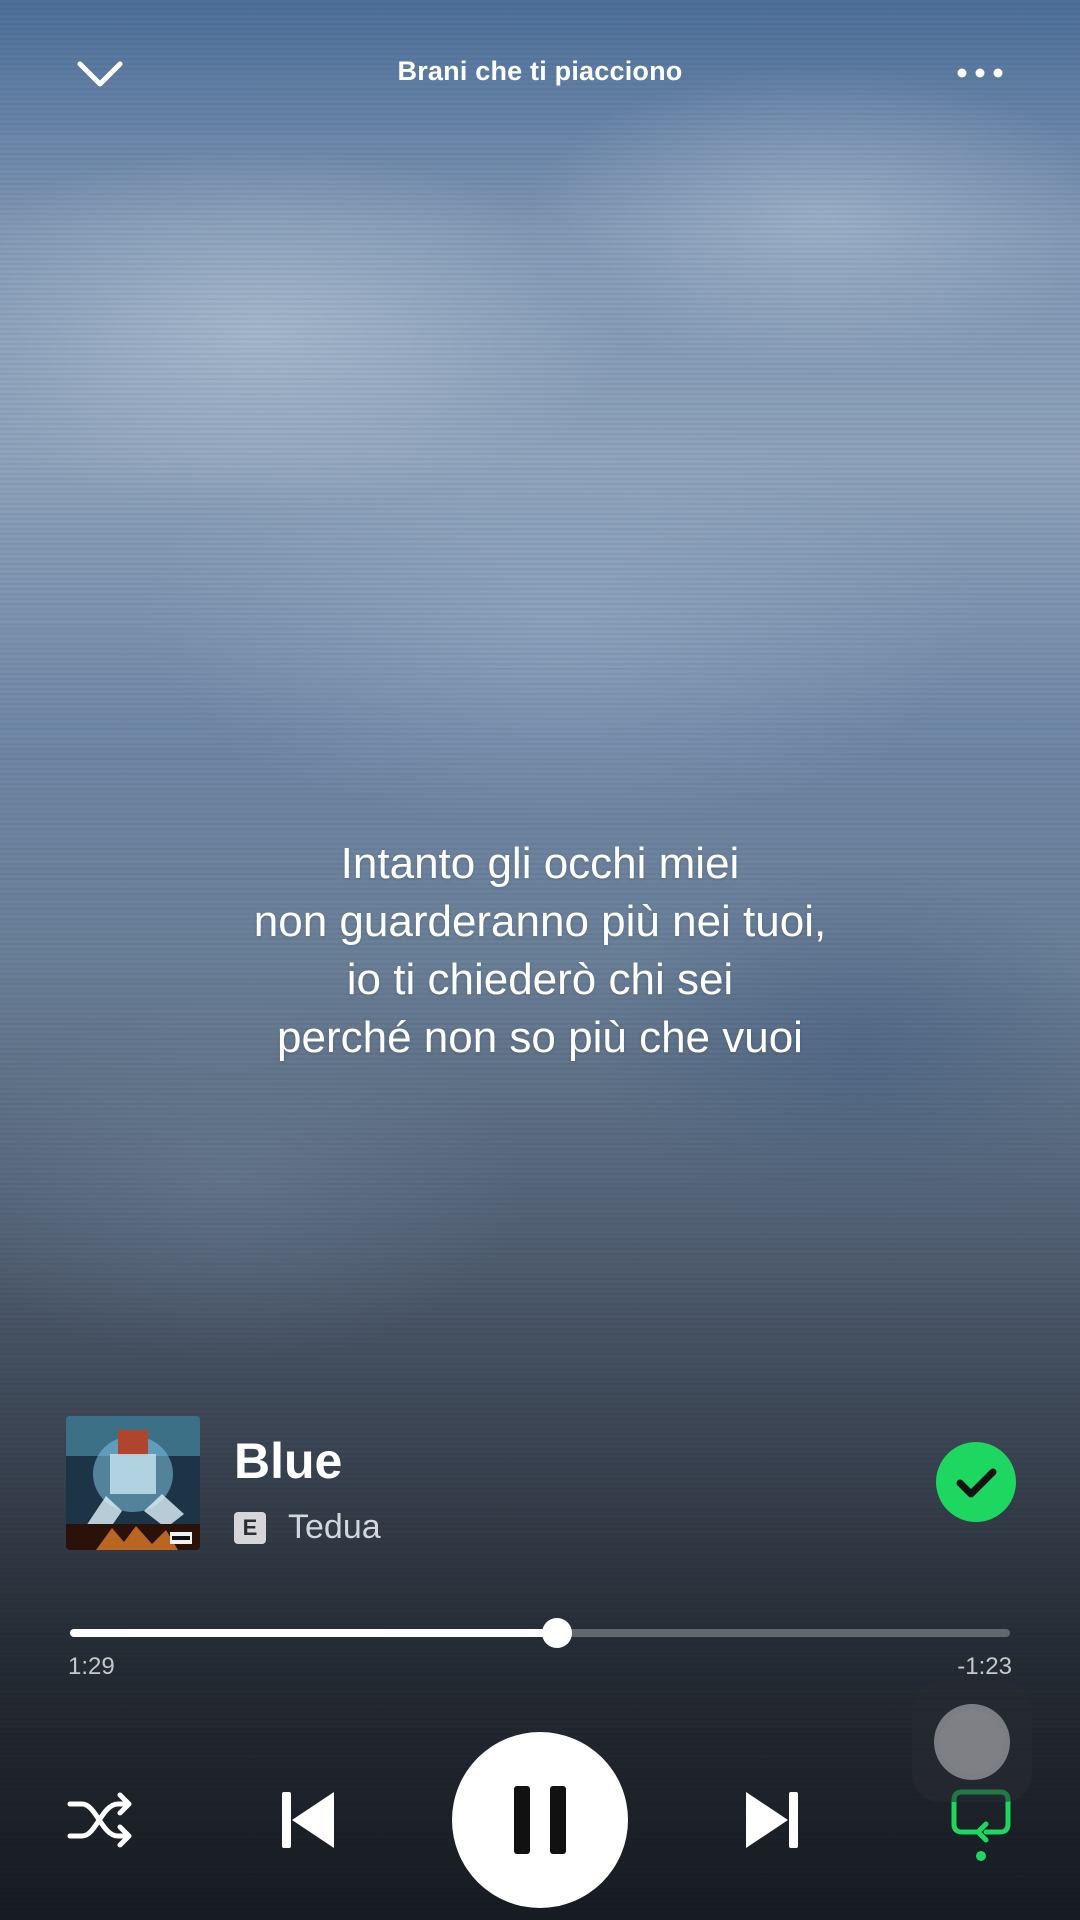 This screenshot has height=1920, width=1080. I want to click on progress-fill, so click(313, 1633).